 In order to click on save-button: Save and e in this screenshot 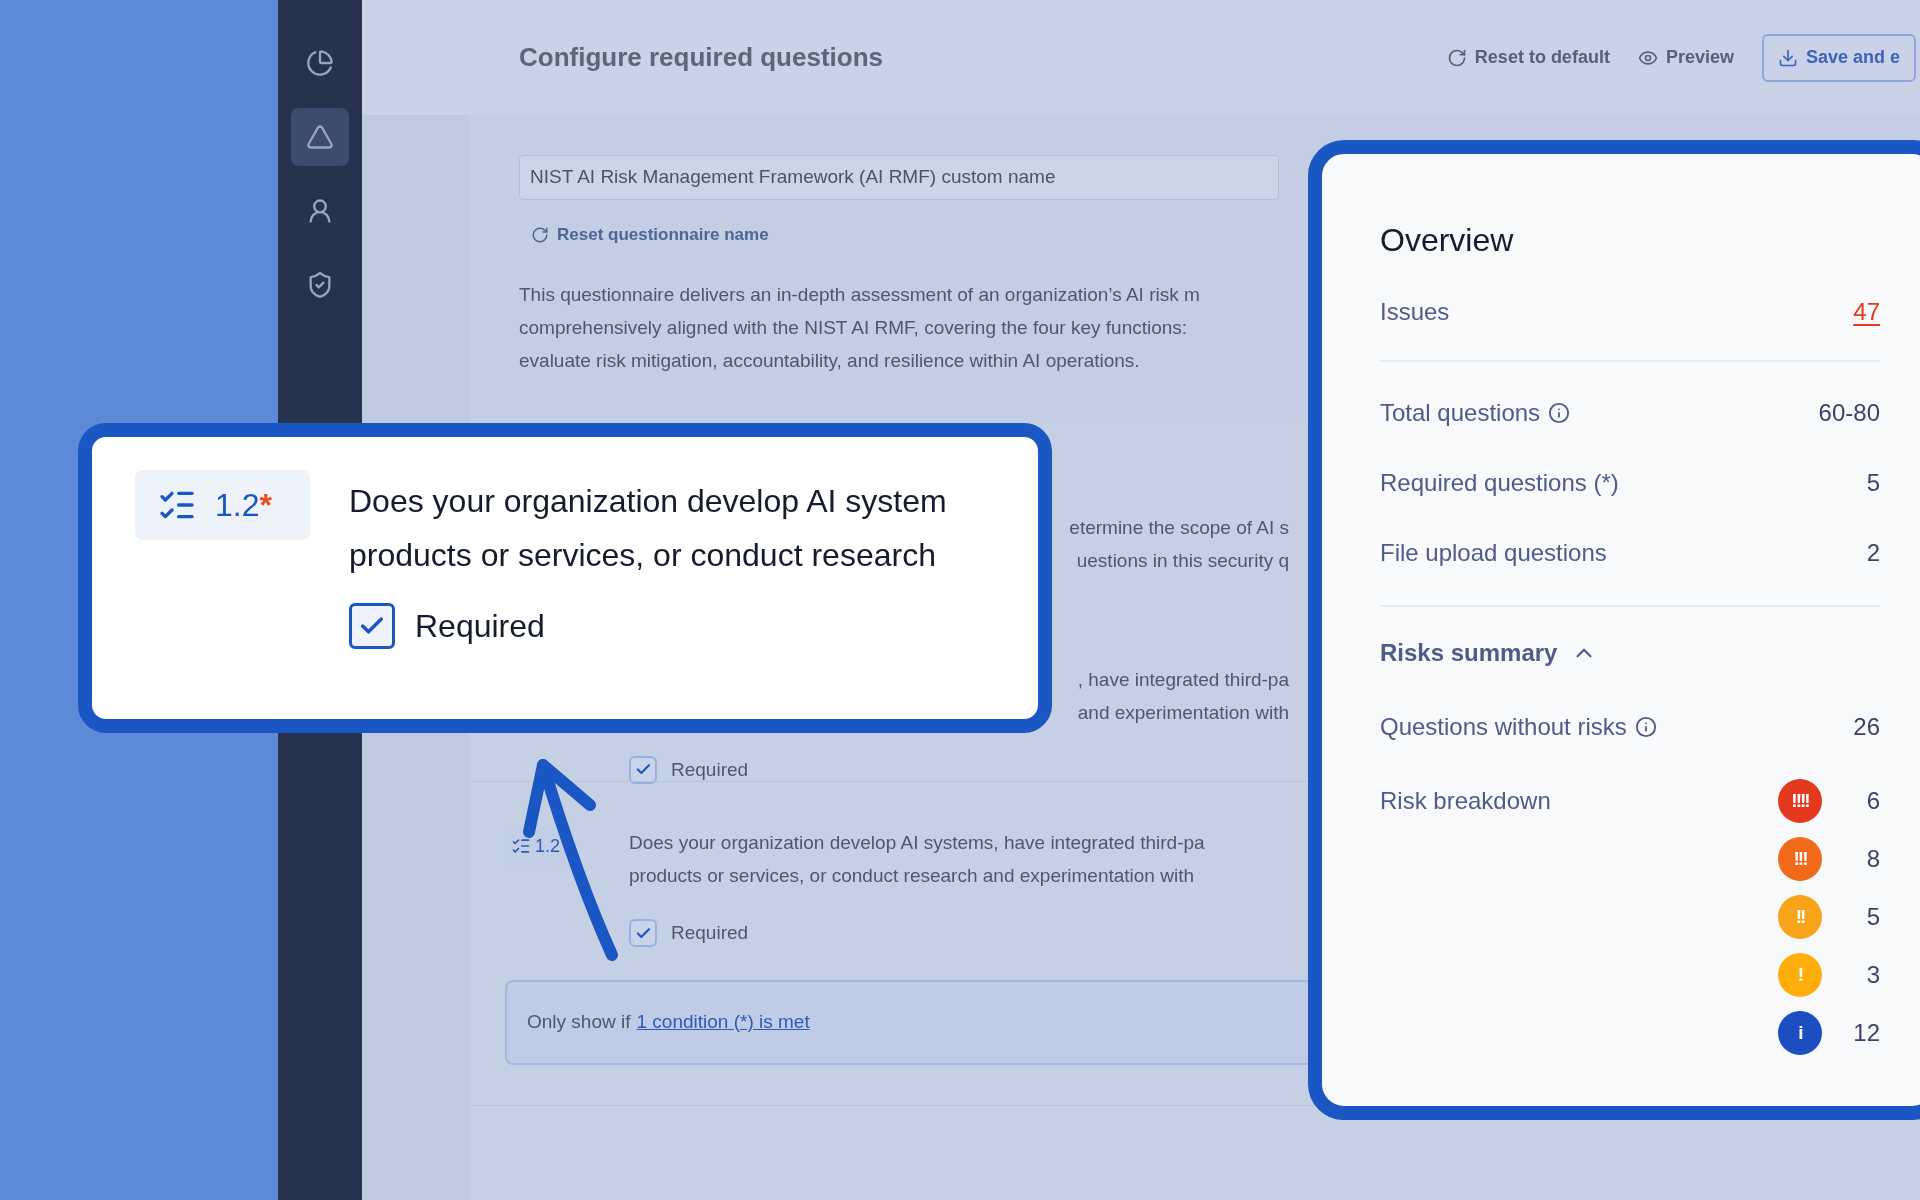, I will do `click(1838, 57)`.